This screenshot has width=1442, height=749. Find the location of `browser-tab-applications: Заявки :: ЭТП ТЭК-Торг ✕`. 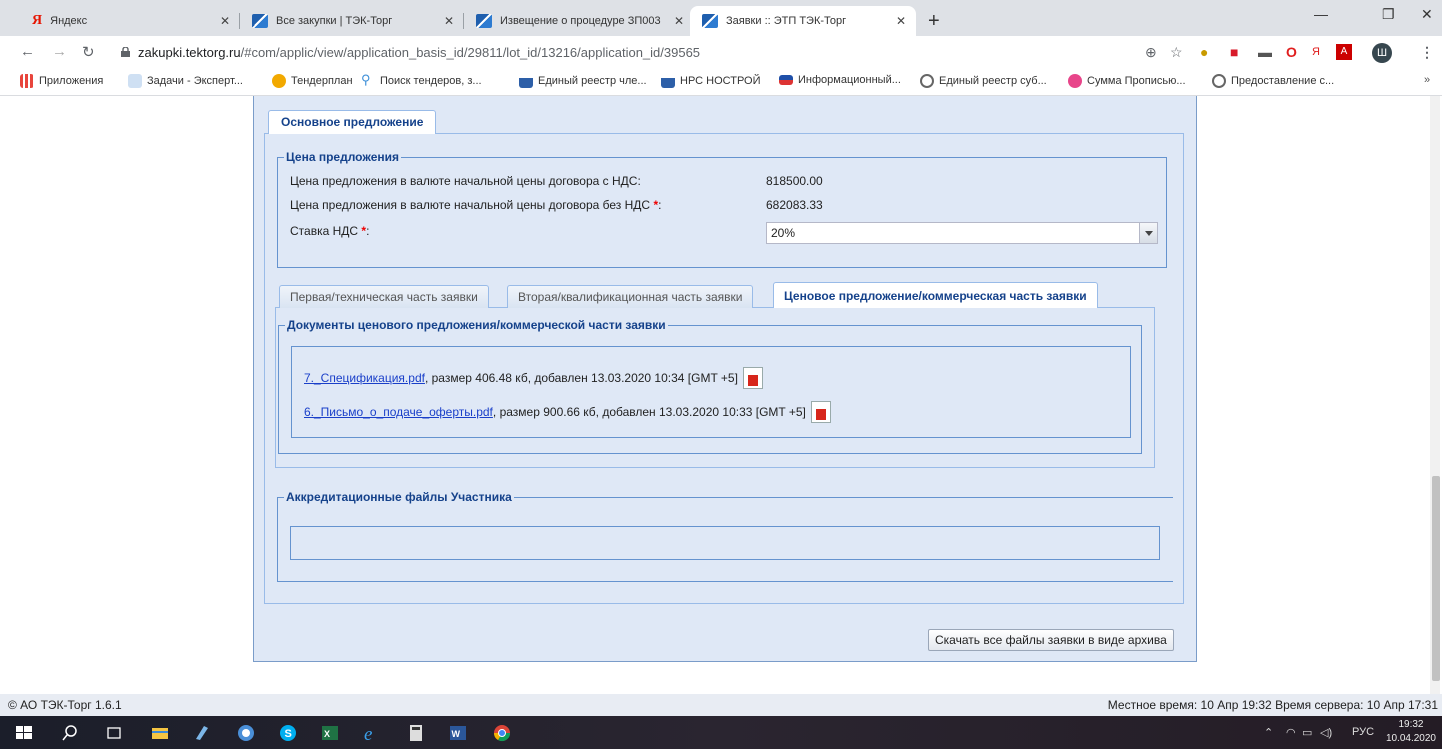

browser-tab-applications: Заявки :: ЭТП ТЭК-Торг ✕ is located at coordinates (803, 21).